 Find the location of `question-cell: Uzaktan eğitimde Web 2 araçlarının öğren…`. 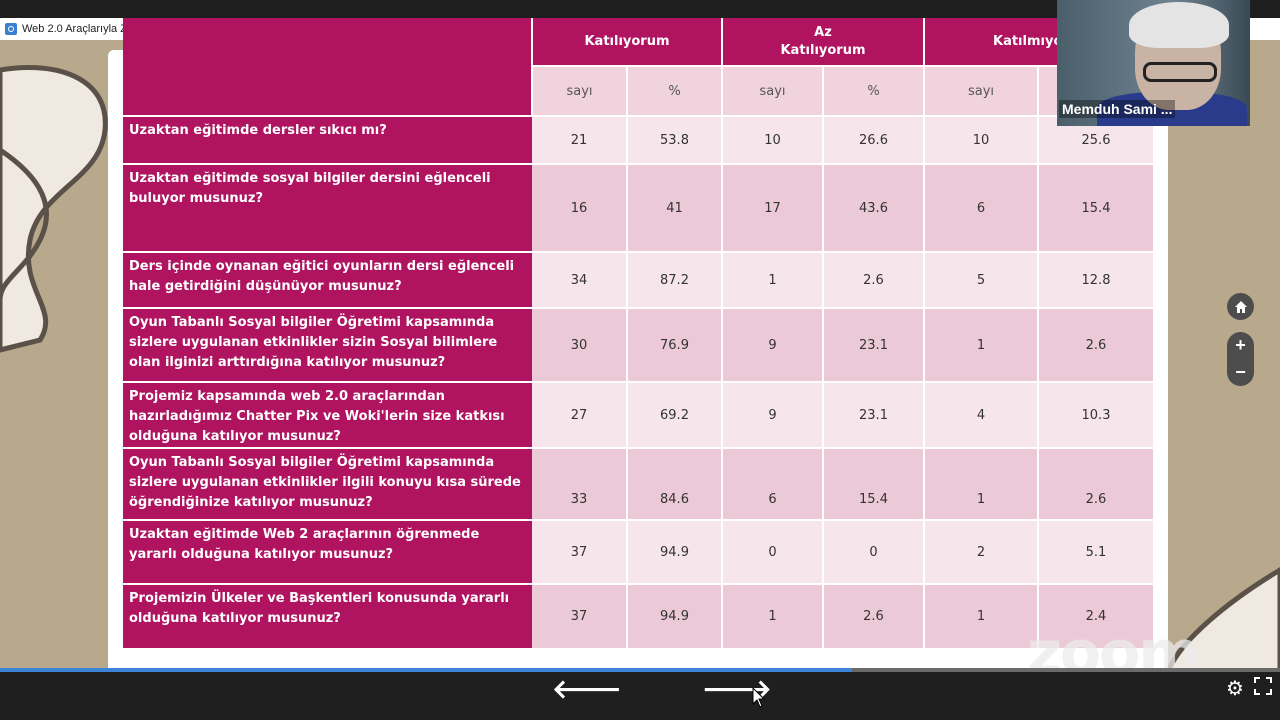

question-cell: Uzaktan eğitimde Web 2 araçlarının öğren… is located at coordinates (327, 551).